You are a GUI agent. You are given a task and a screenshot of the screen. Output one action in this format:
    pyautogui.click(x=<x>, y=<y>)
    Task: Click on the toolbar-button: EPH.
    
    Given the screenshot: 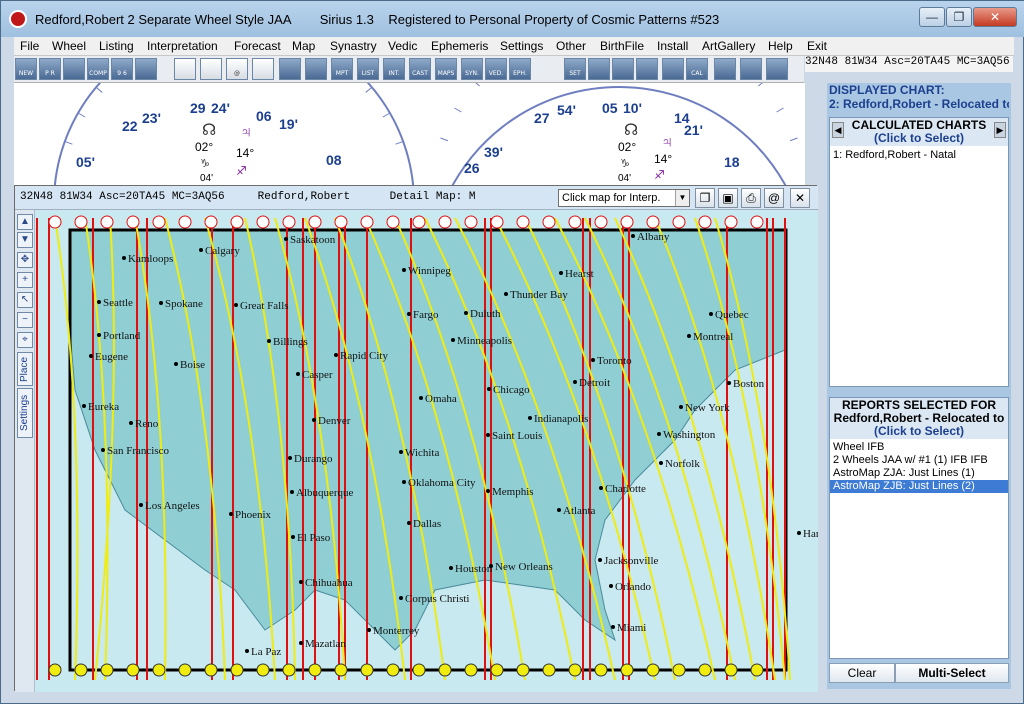 What is the action you would take?
    pyautogui.click(x=520, y=69)
    